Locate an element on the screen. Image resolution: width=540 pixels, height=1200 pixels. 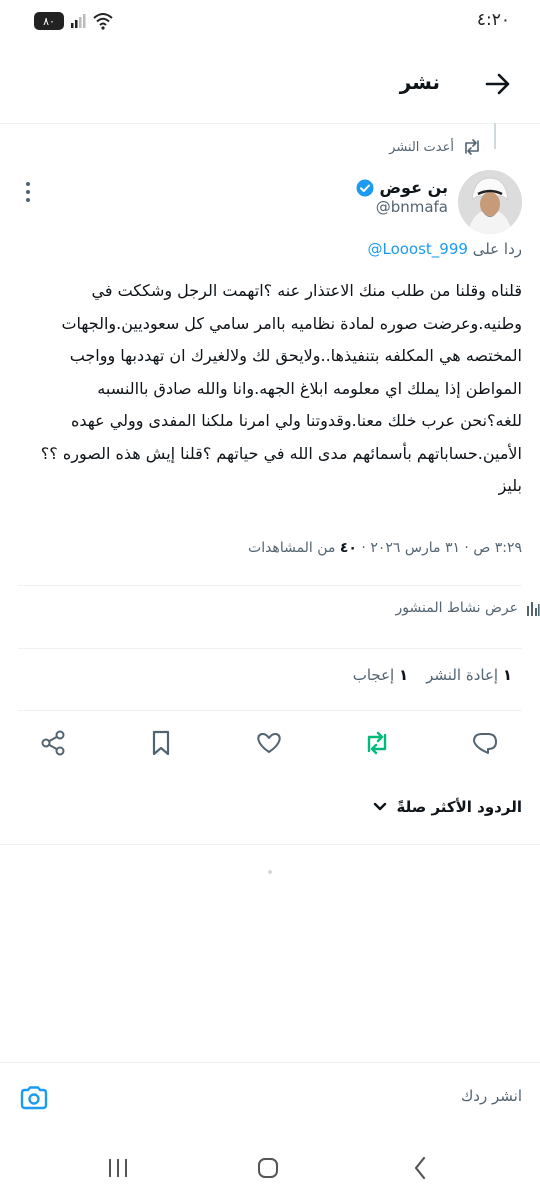
page-title: نشر is located at coordinates (419, 82).